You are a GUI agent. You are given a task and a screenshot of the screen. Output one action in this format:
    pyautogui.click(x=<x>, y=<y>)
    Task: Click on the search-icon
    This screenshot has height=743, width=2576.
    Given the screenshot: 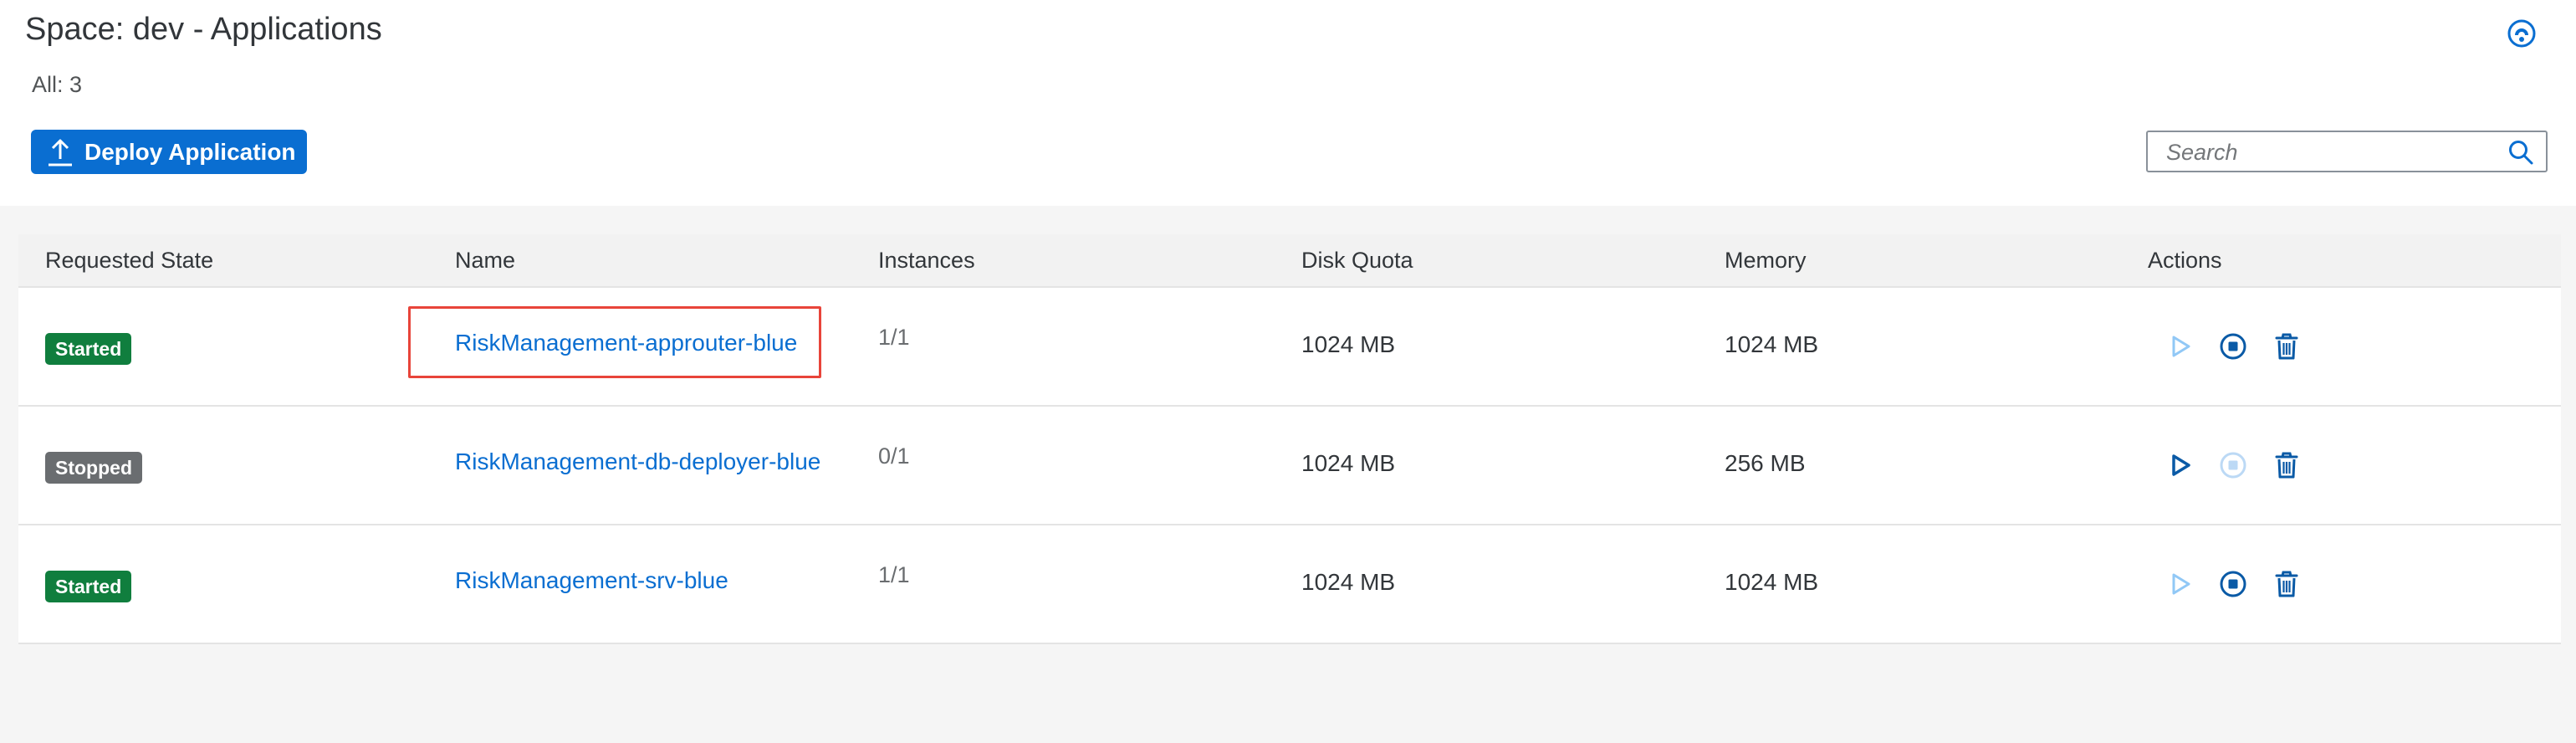 What is the action you would take?
    pyautogui.click(x=2520, y=152)
    